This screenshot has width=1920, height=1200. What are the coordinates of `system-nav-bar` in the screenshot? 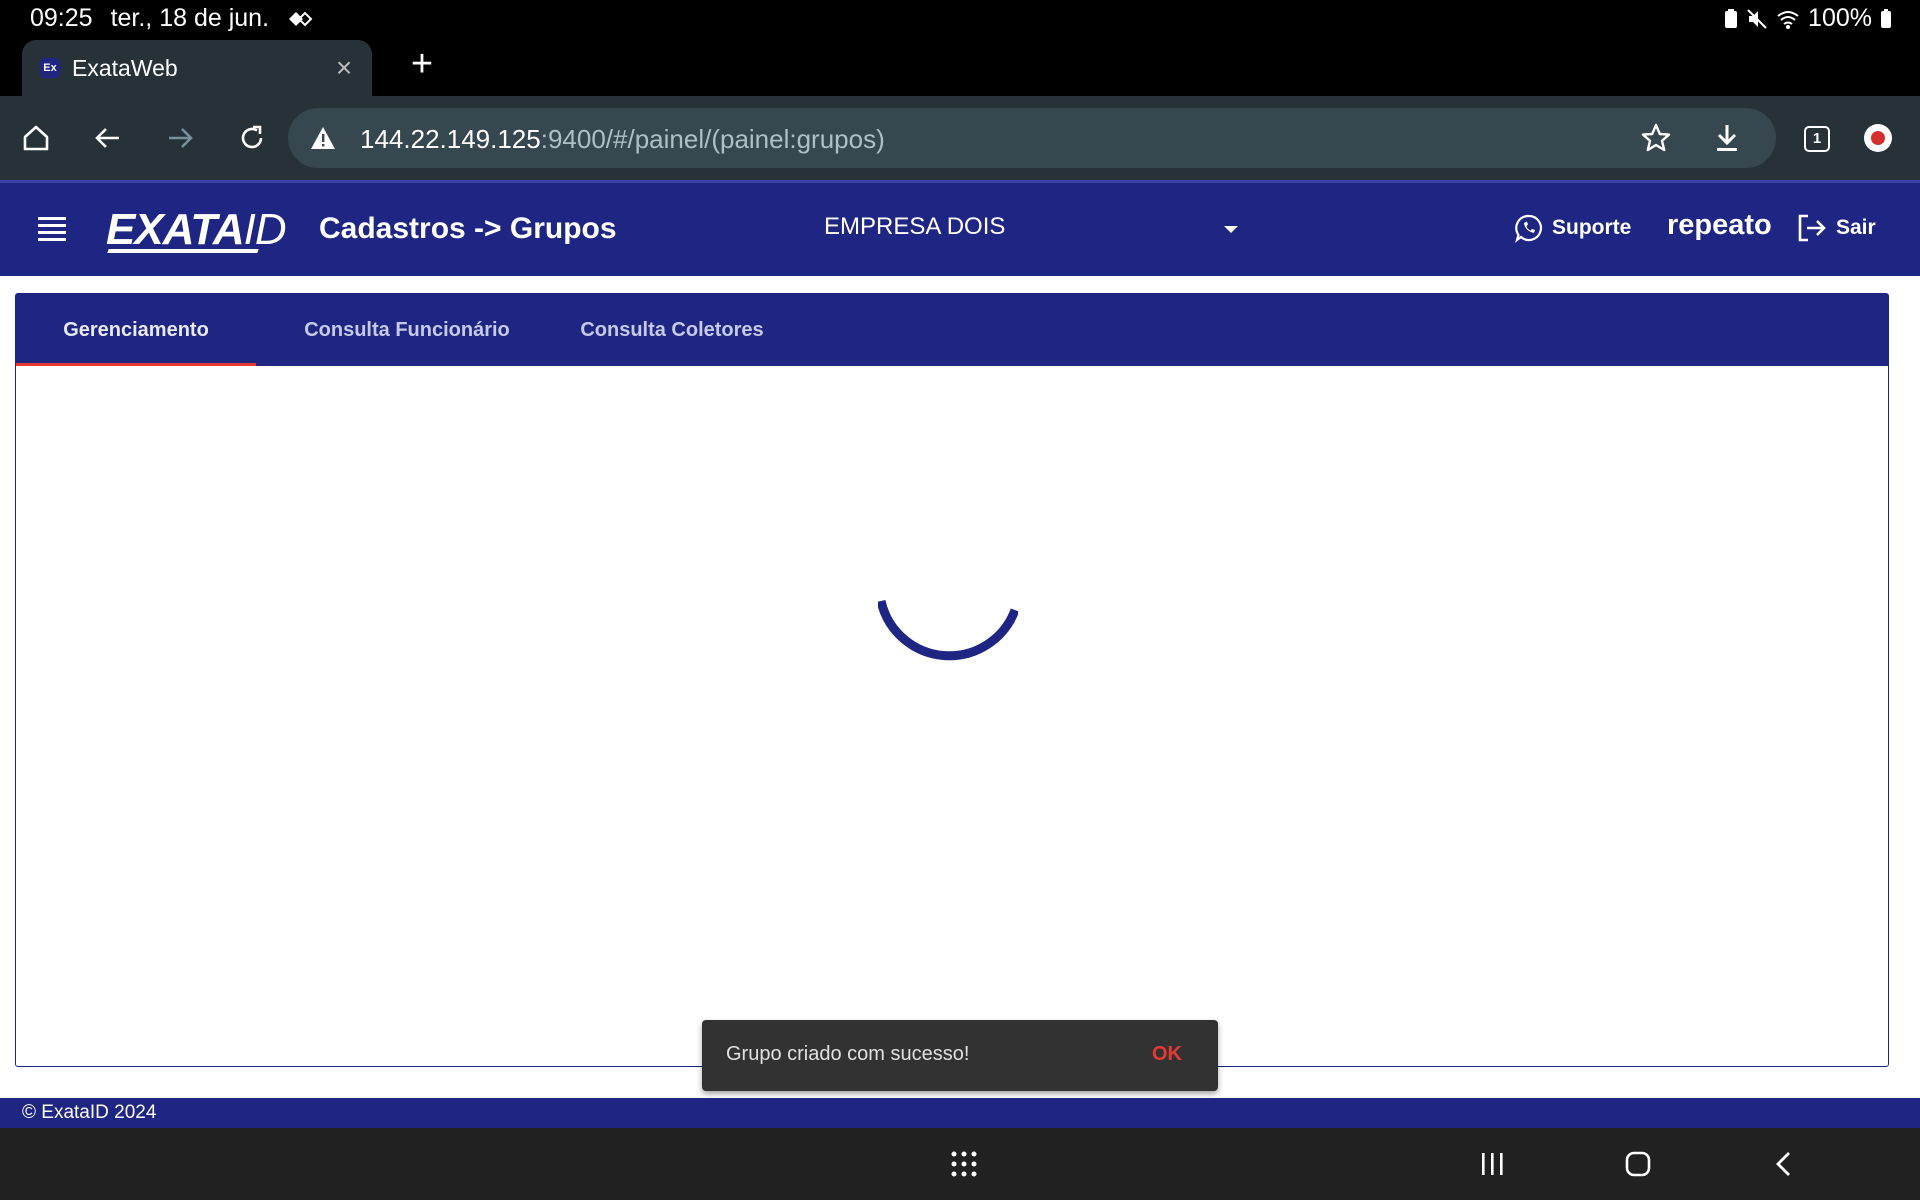 It's located at (960, 1164).